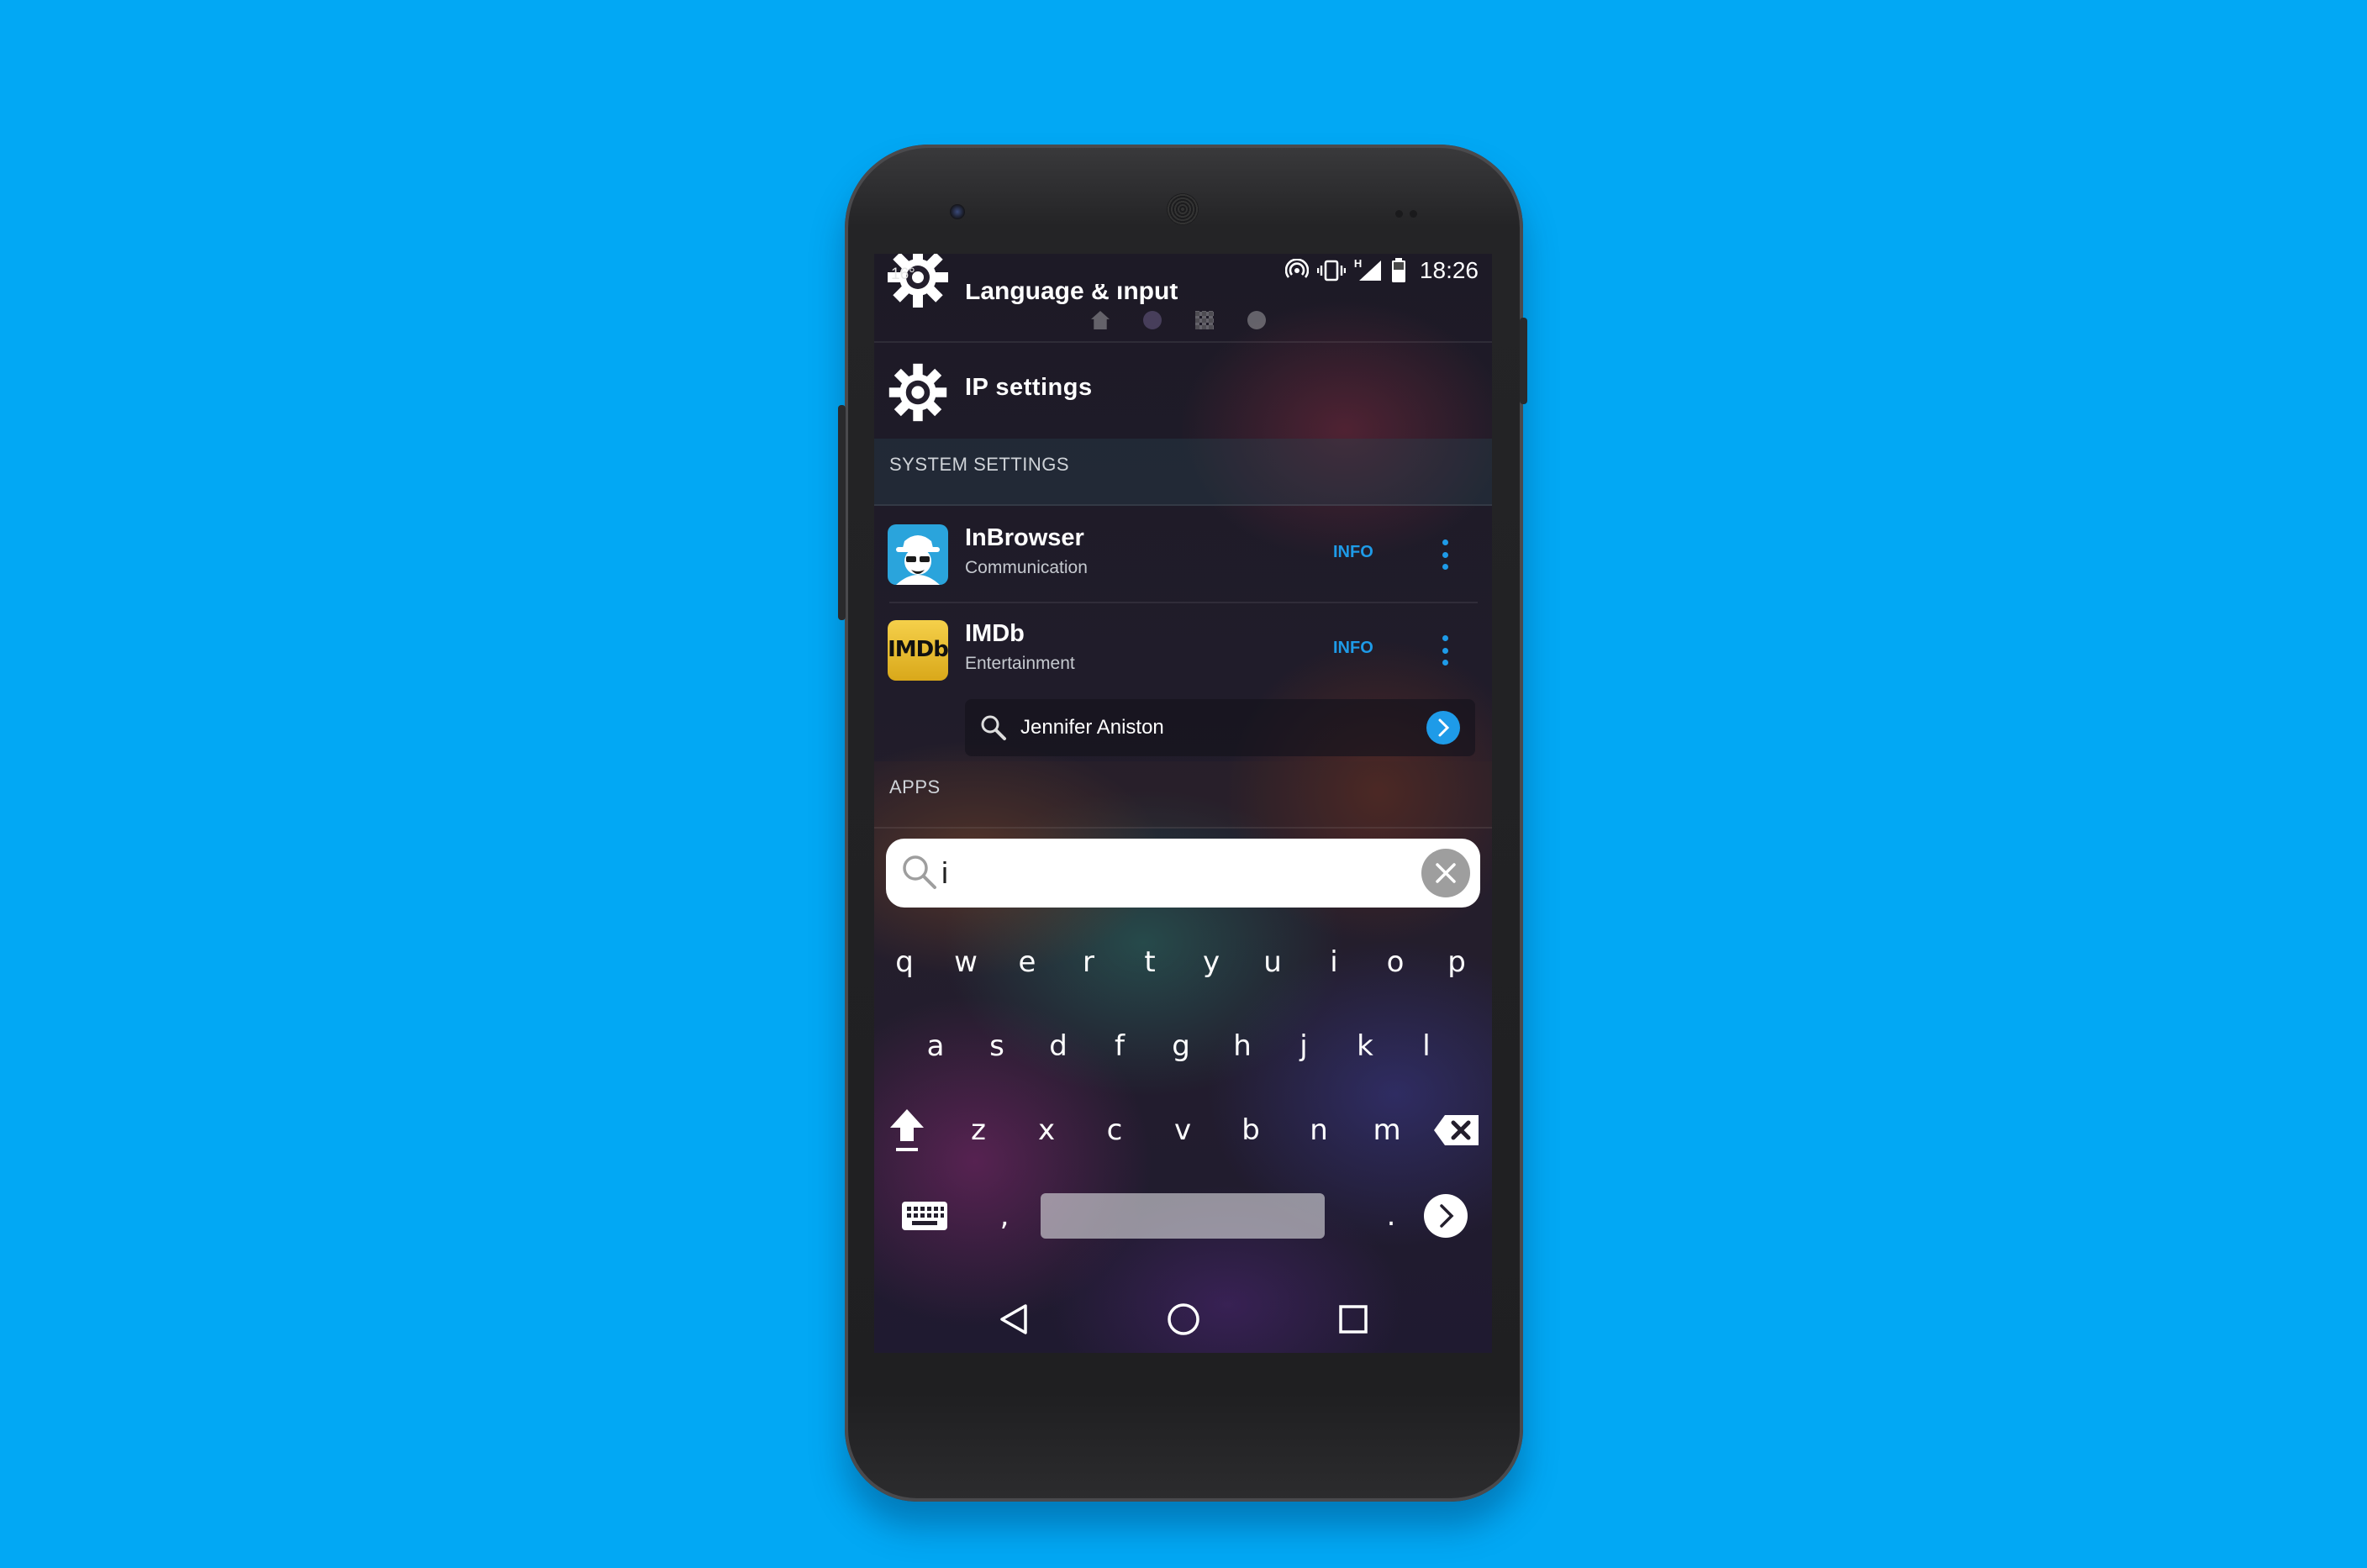 The width and height of the screenshot is (2367, 1568). Describe the element at coordinates (1353, 1319) in the screenshot. I see `recents-icon` at that location.